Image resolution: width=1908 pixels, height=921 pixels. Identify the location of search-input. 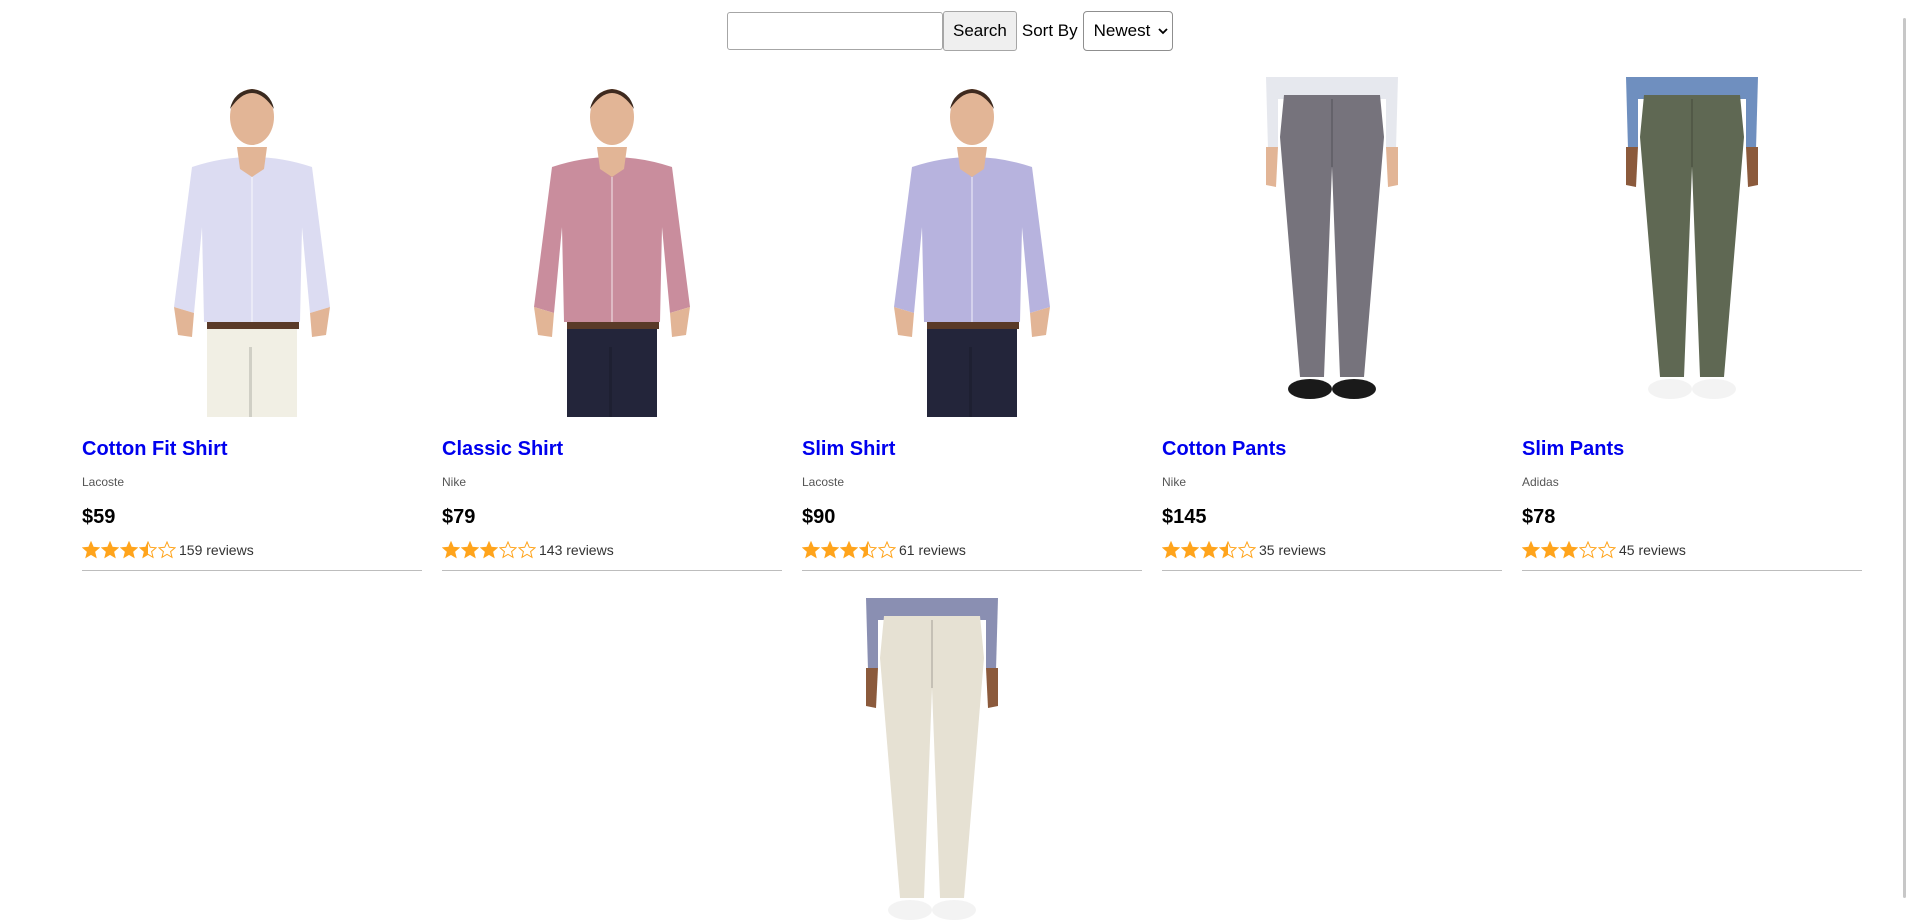
(835, 31).